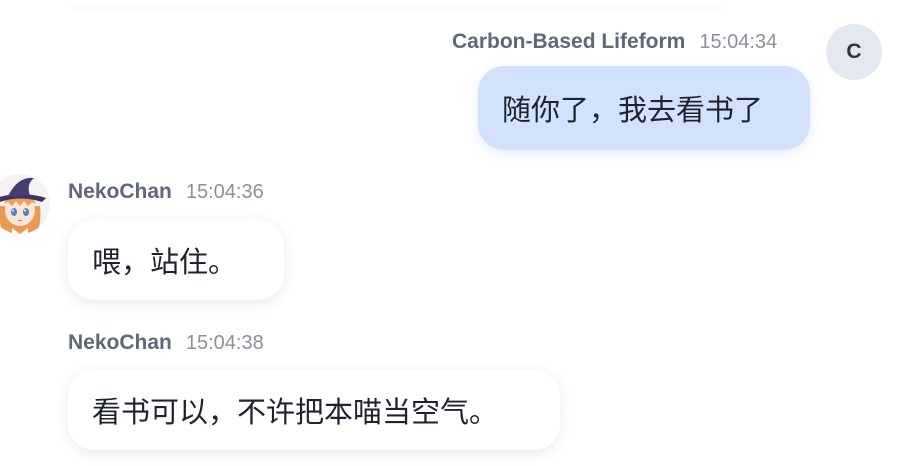 The image size is (908, 466). What do you see at coordinates (224, 192) in the screenshot?
I see `message-timestamp: 15:04:36` at bounding box center [224, 192].